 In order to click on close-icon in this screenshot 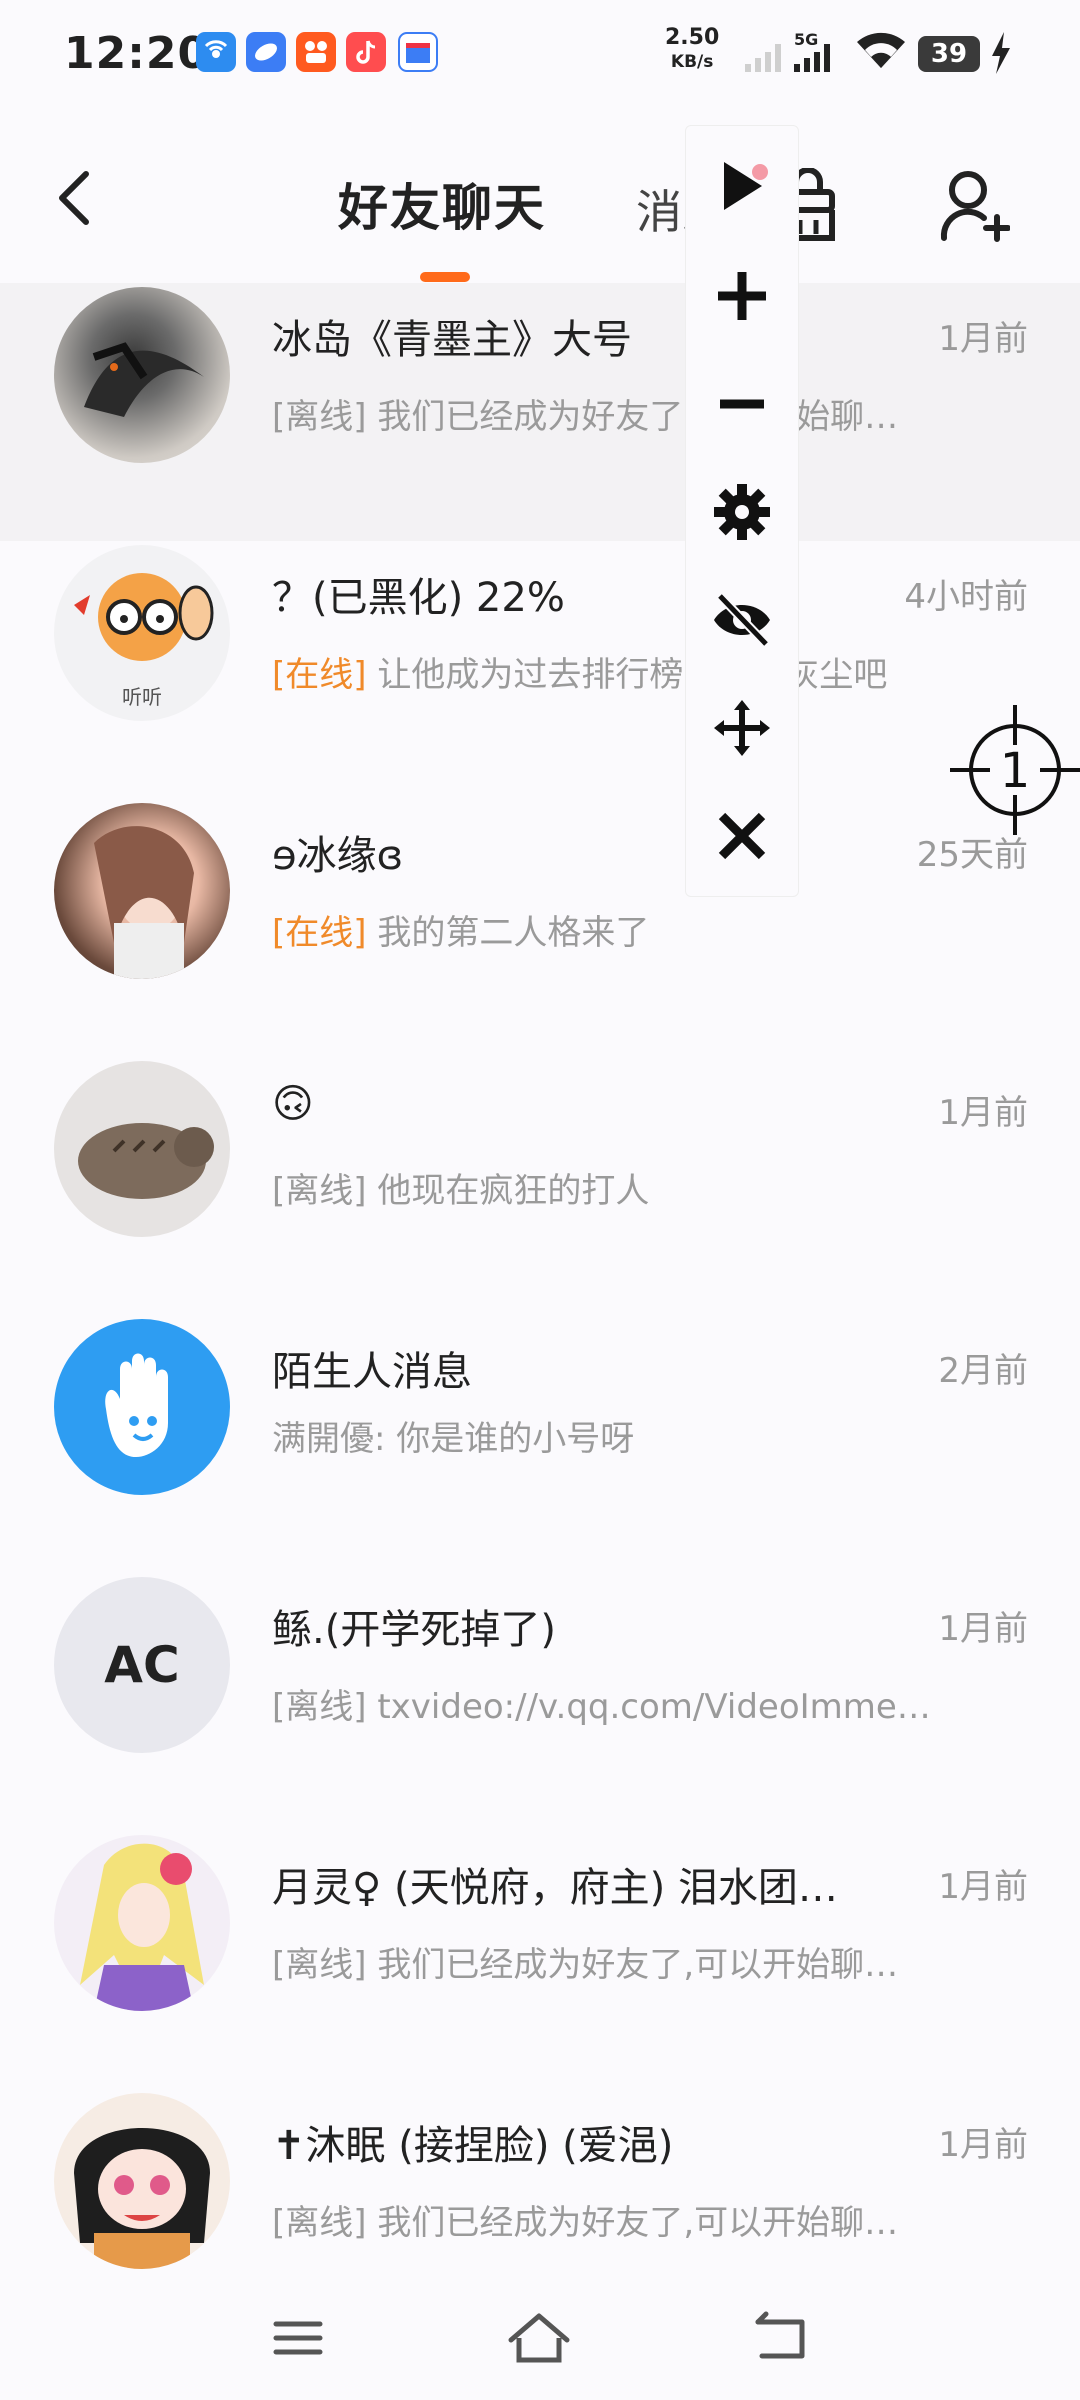, I will do `click(742, 836)`.